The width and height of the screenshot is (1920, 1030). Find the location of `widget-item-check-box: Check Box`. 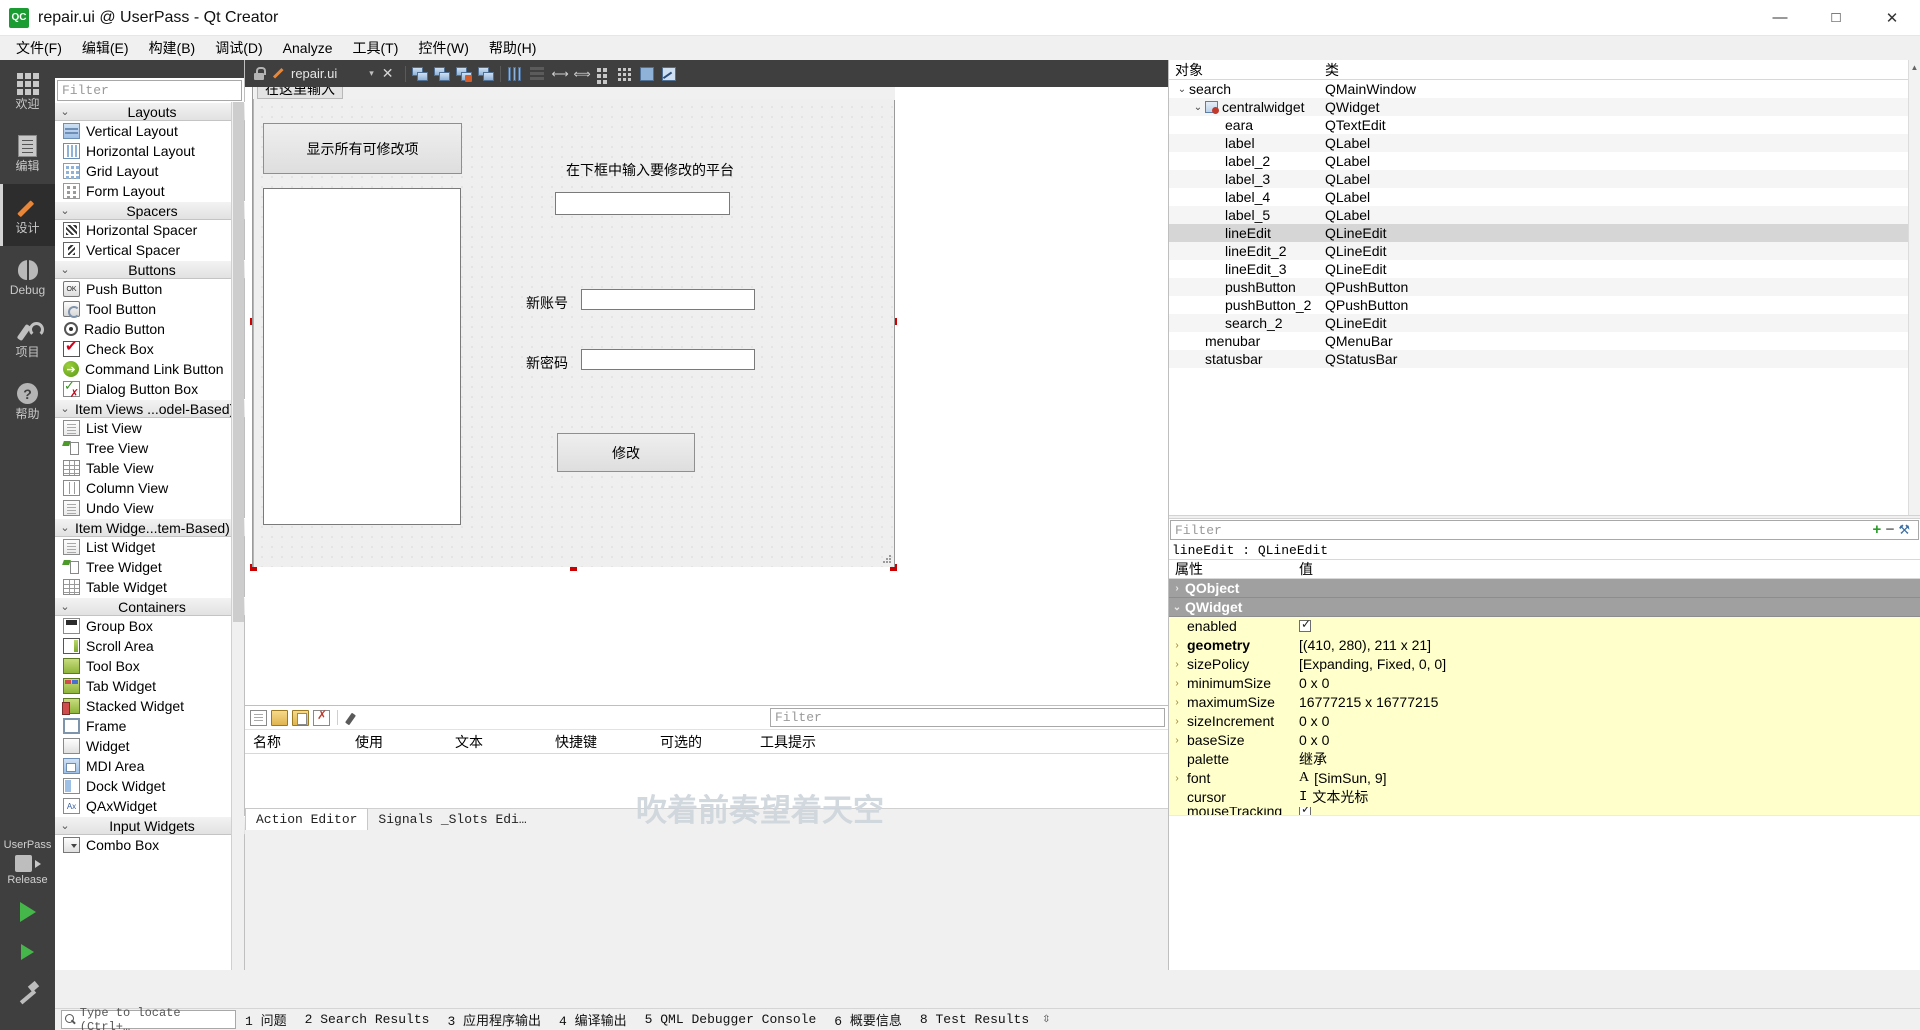

widget-item-check-box: Check Box is located at coordinates (150, 348).